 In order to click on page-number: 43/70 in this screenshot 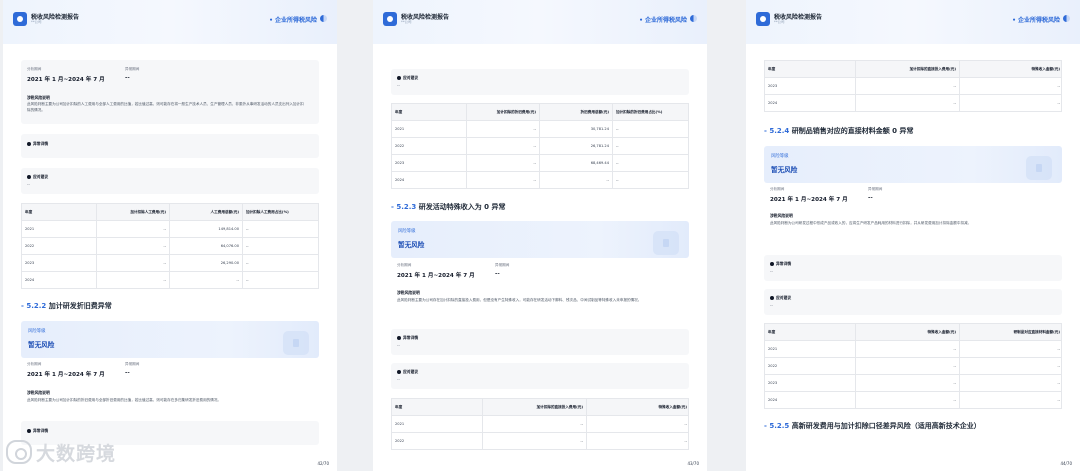, I will do `click(693, 463)`.